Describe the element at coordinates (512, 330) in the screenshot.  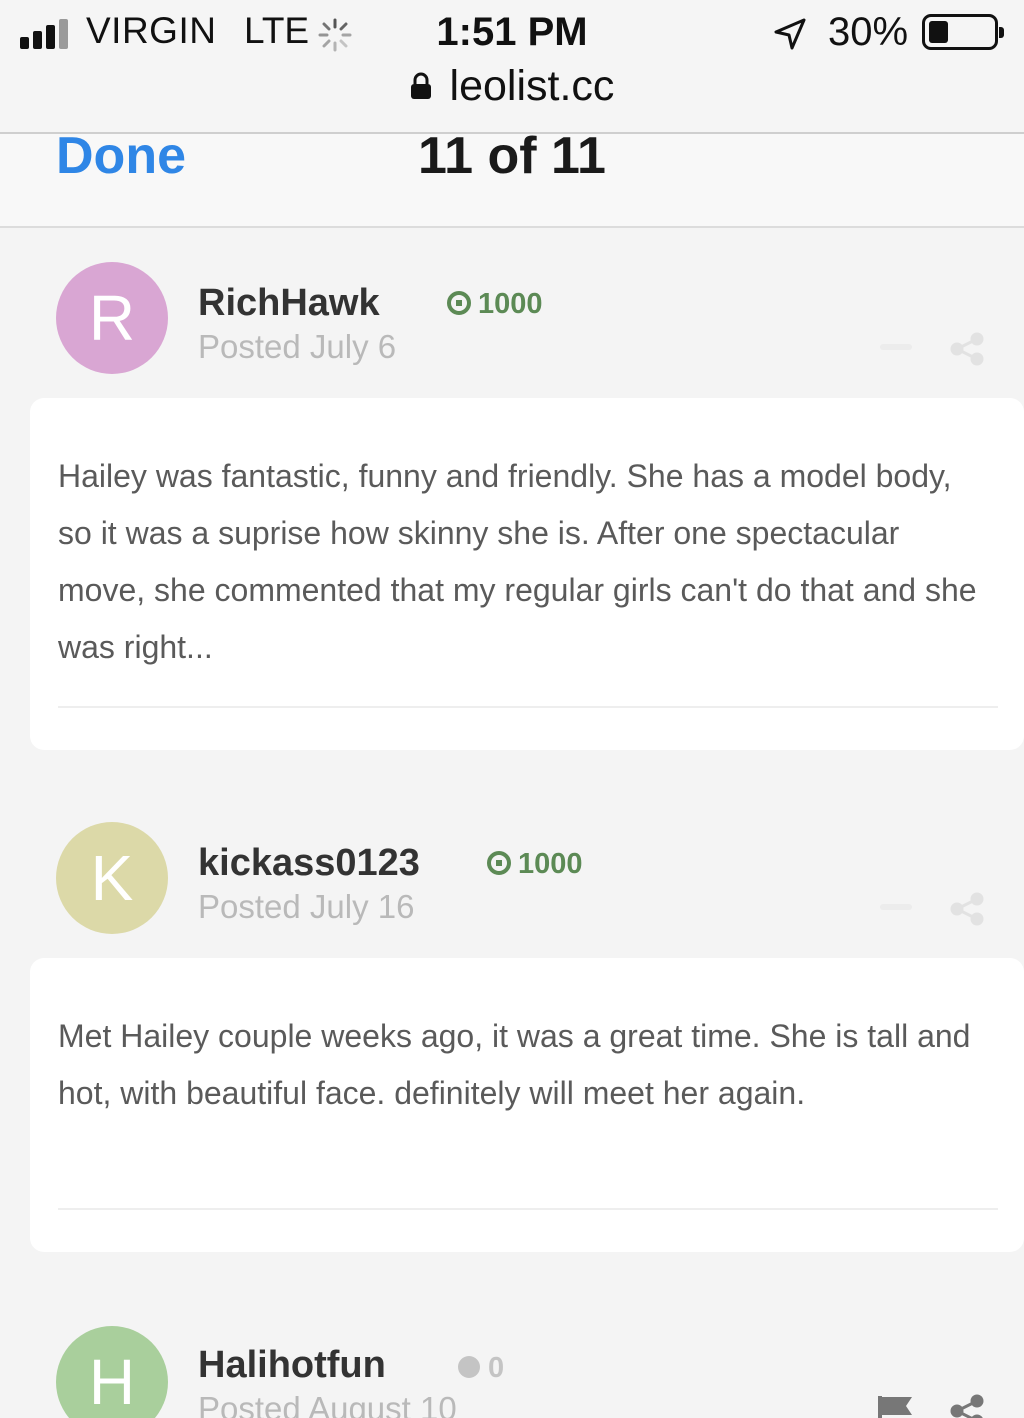
I see `review-header: R RichHawk 1000 Posted July 6` at that location.